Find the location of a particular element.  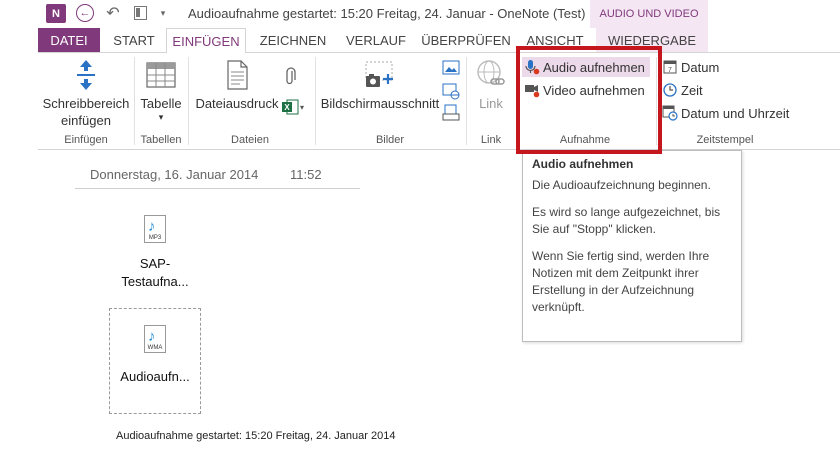

customize-quick-access-button: ▾ is located at coordinates (163, 13).